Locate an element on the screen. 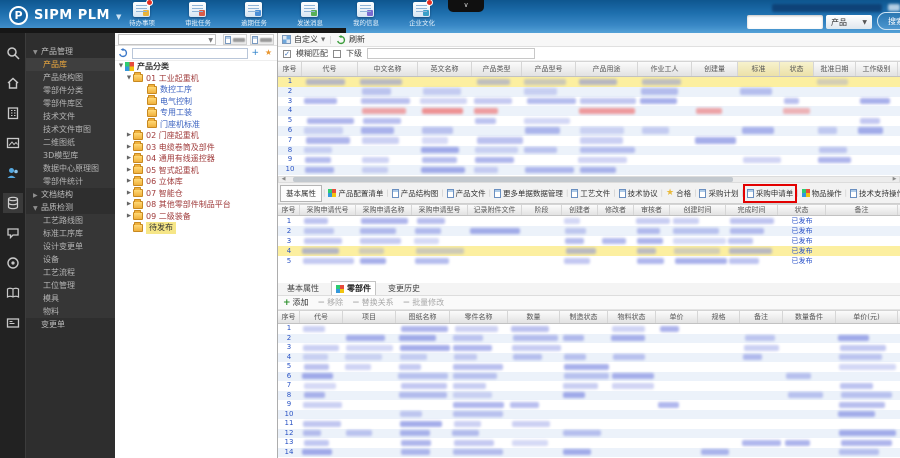  table-row: 14 is located at coordinates (589, 452).